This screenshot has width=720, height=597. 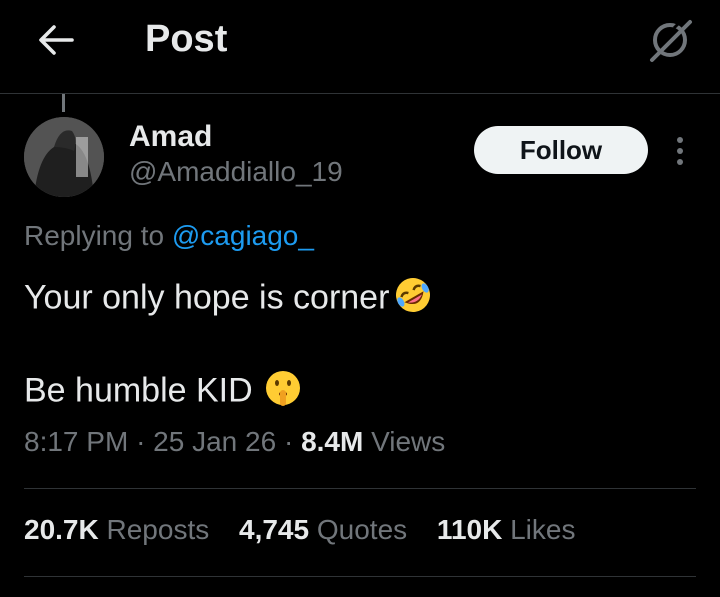 What do you see at coordinates (170, 137) in the screenshot?
I see `author-name: Amad` at bounding box center [170, 137].